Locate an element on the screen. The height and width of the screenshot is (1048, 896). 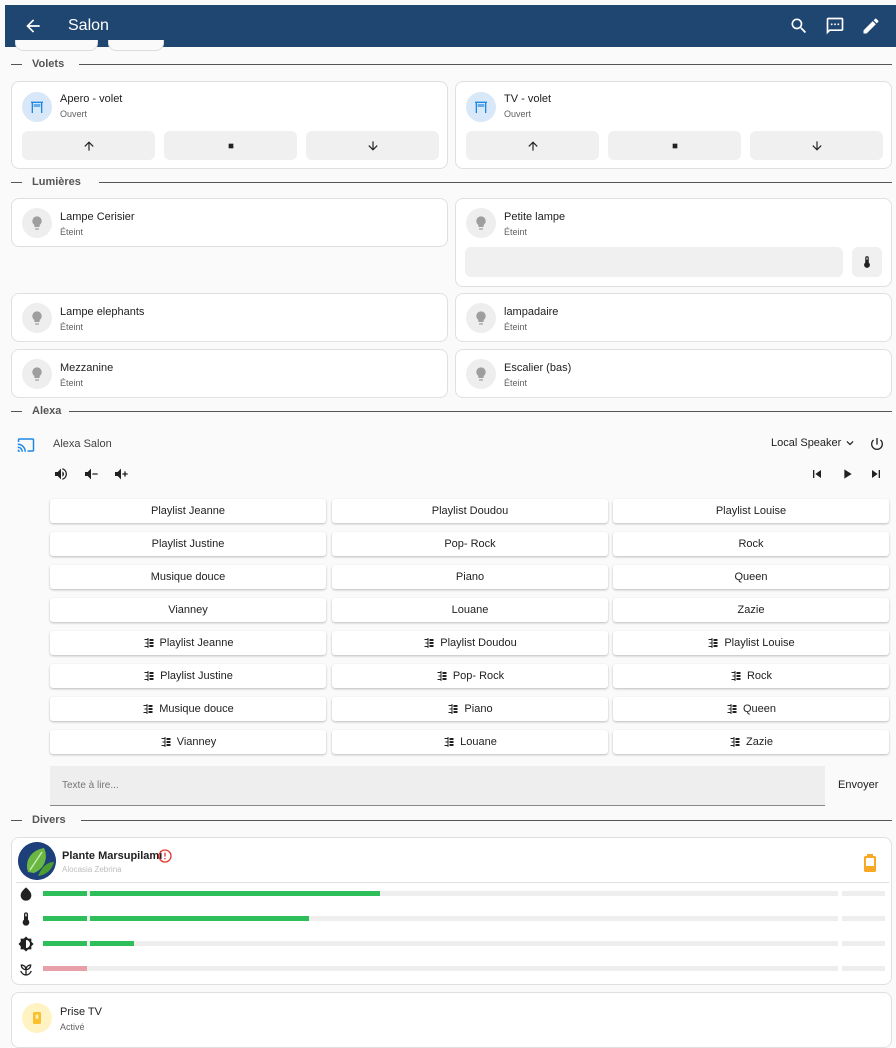
section-title: Alexa is located at coordinates (51, 411).